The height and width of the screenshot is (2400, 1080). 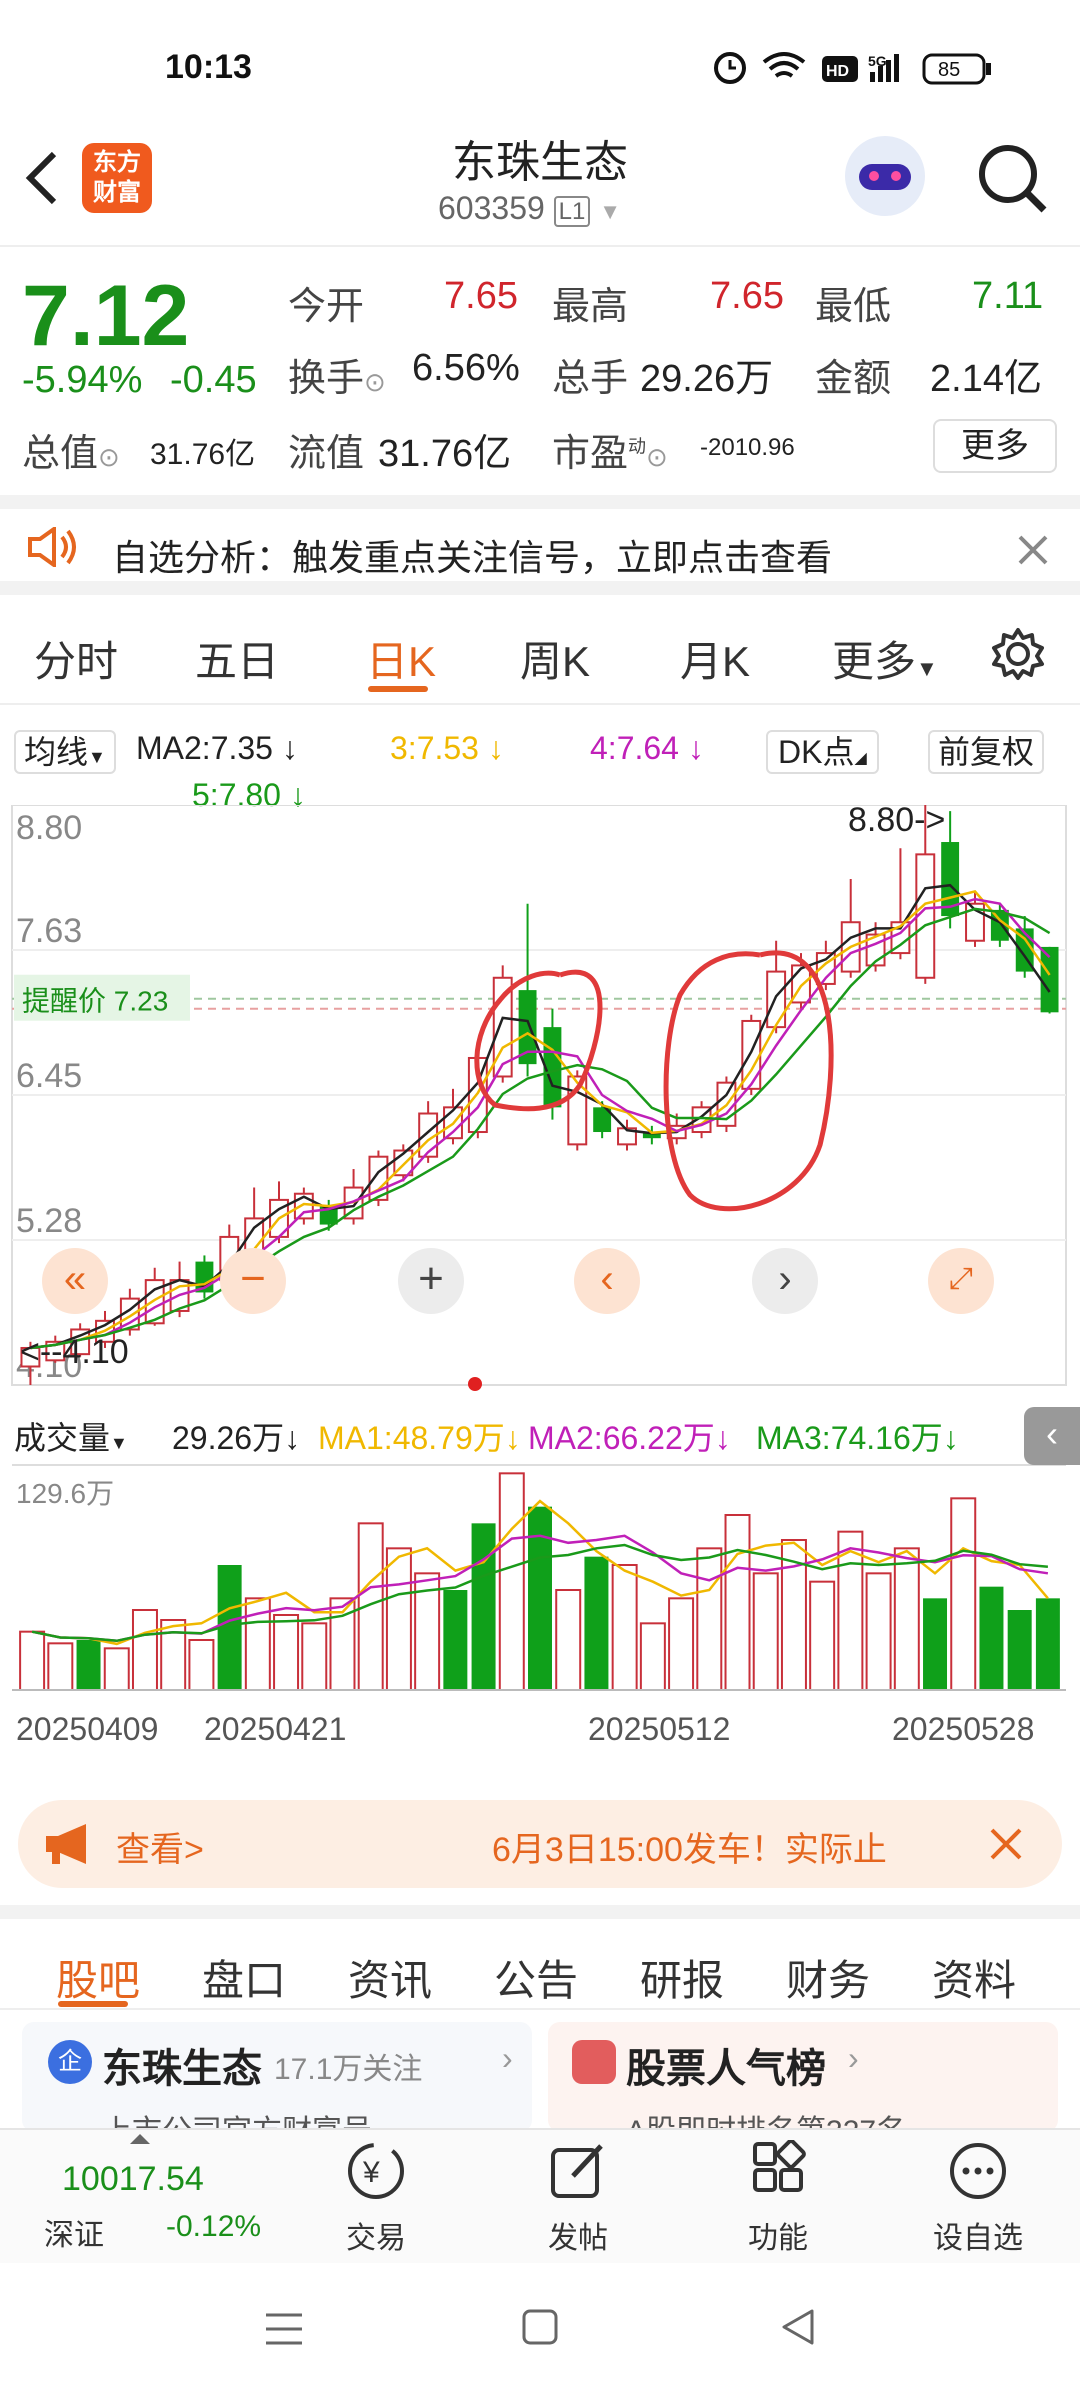 What do you see at coordinates (896, 822) in the screenshot?
I see `max-price-label: 8.80->` at bounding box center [896, 822].